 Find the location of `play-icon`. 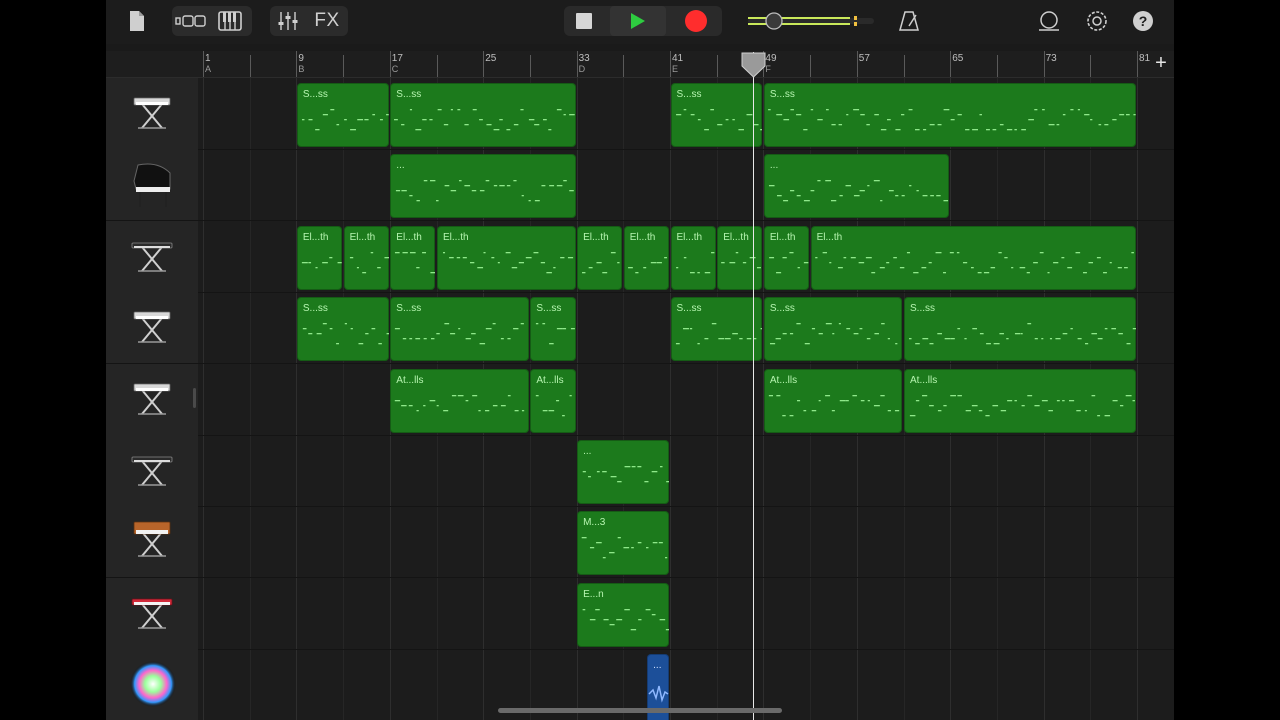

play-icon is located at coordinates (638, 21).